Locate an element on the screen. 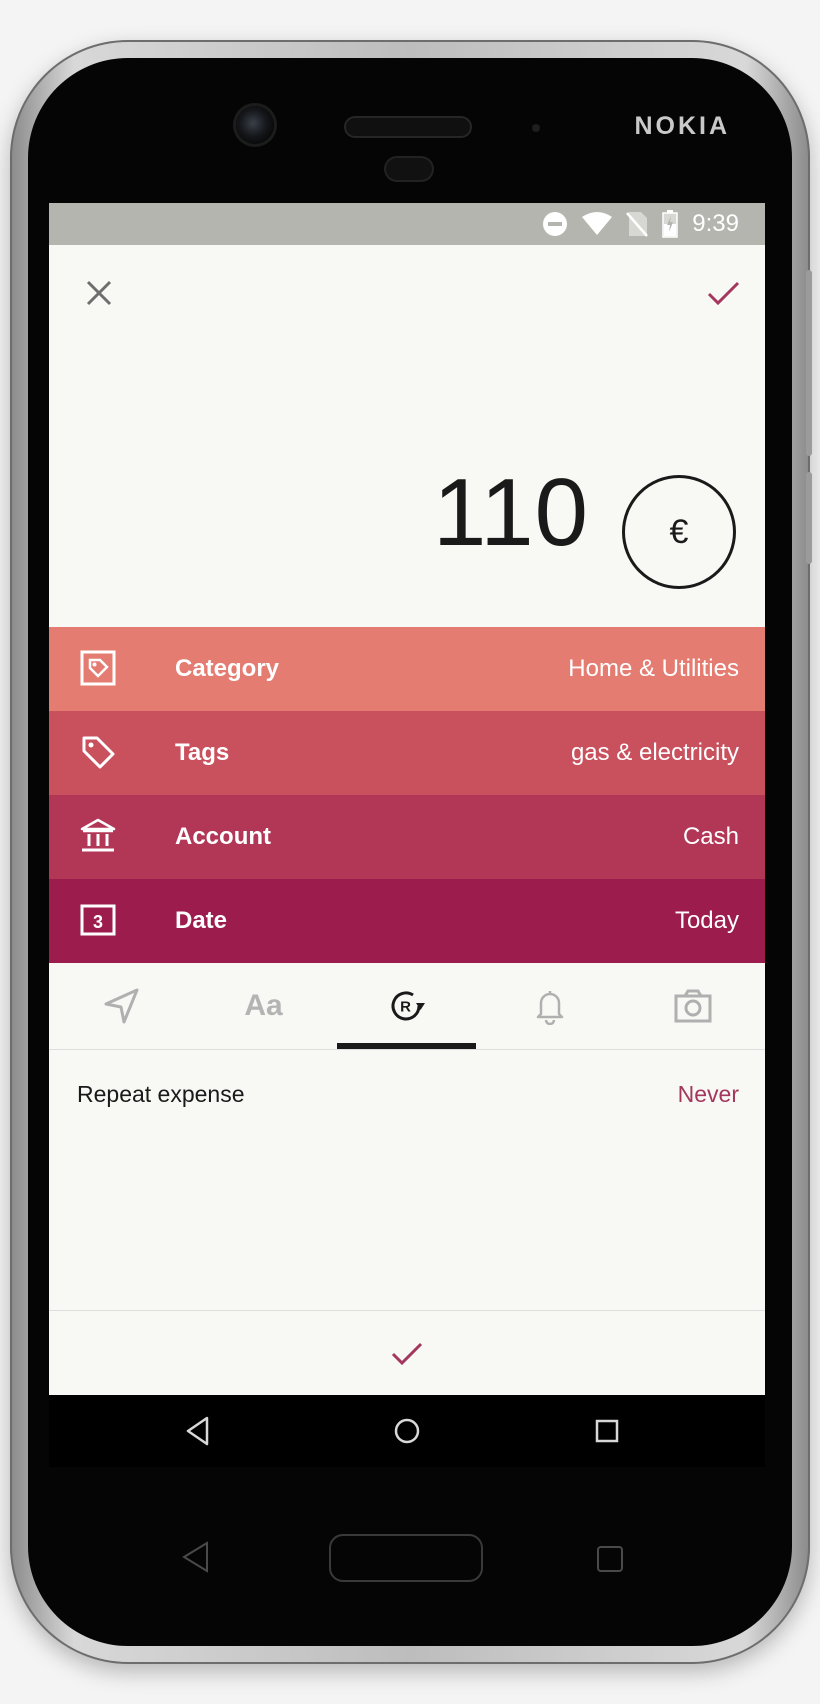 This screenshot has width=820, height=1704. proximity-sensor is located at coordinates (536, 128).